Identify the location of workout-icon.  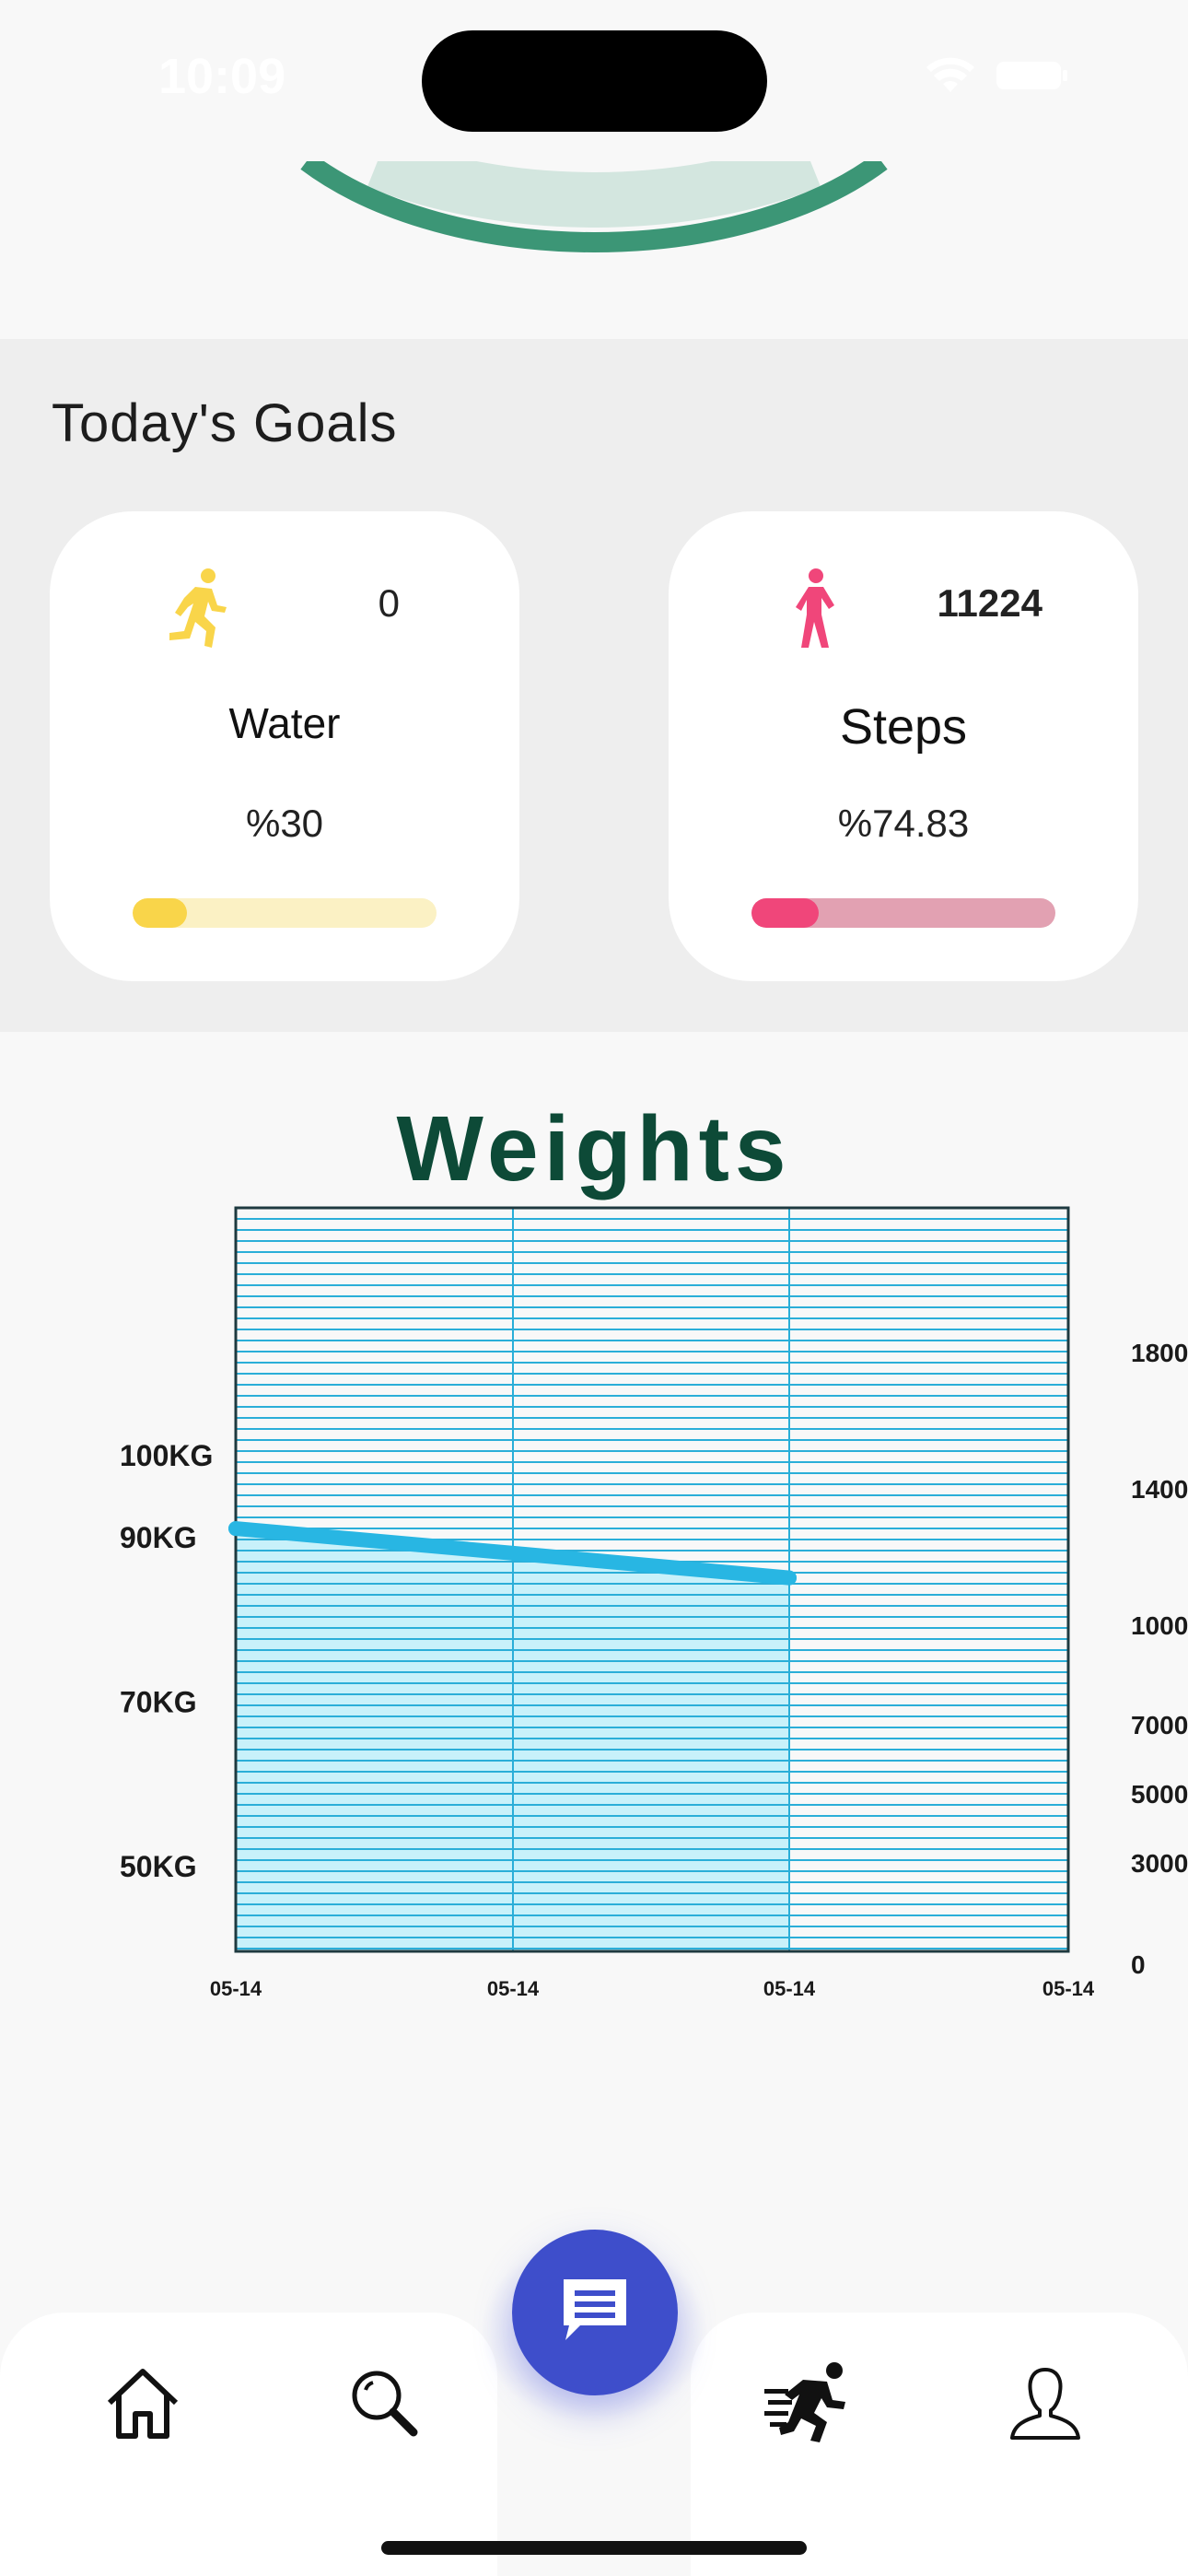
(807, 2405).